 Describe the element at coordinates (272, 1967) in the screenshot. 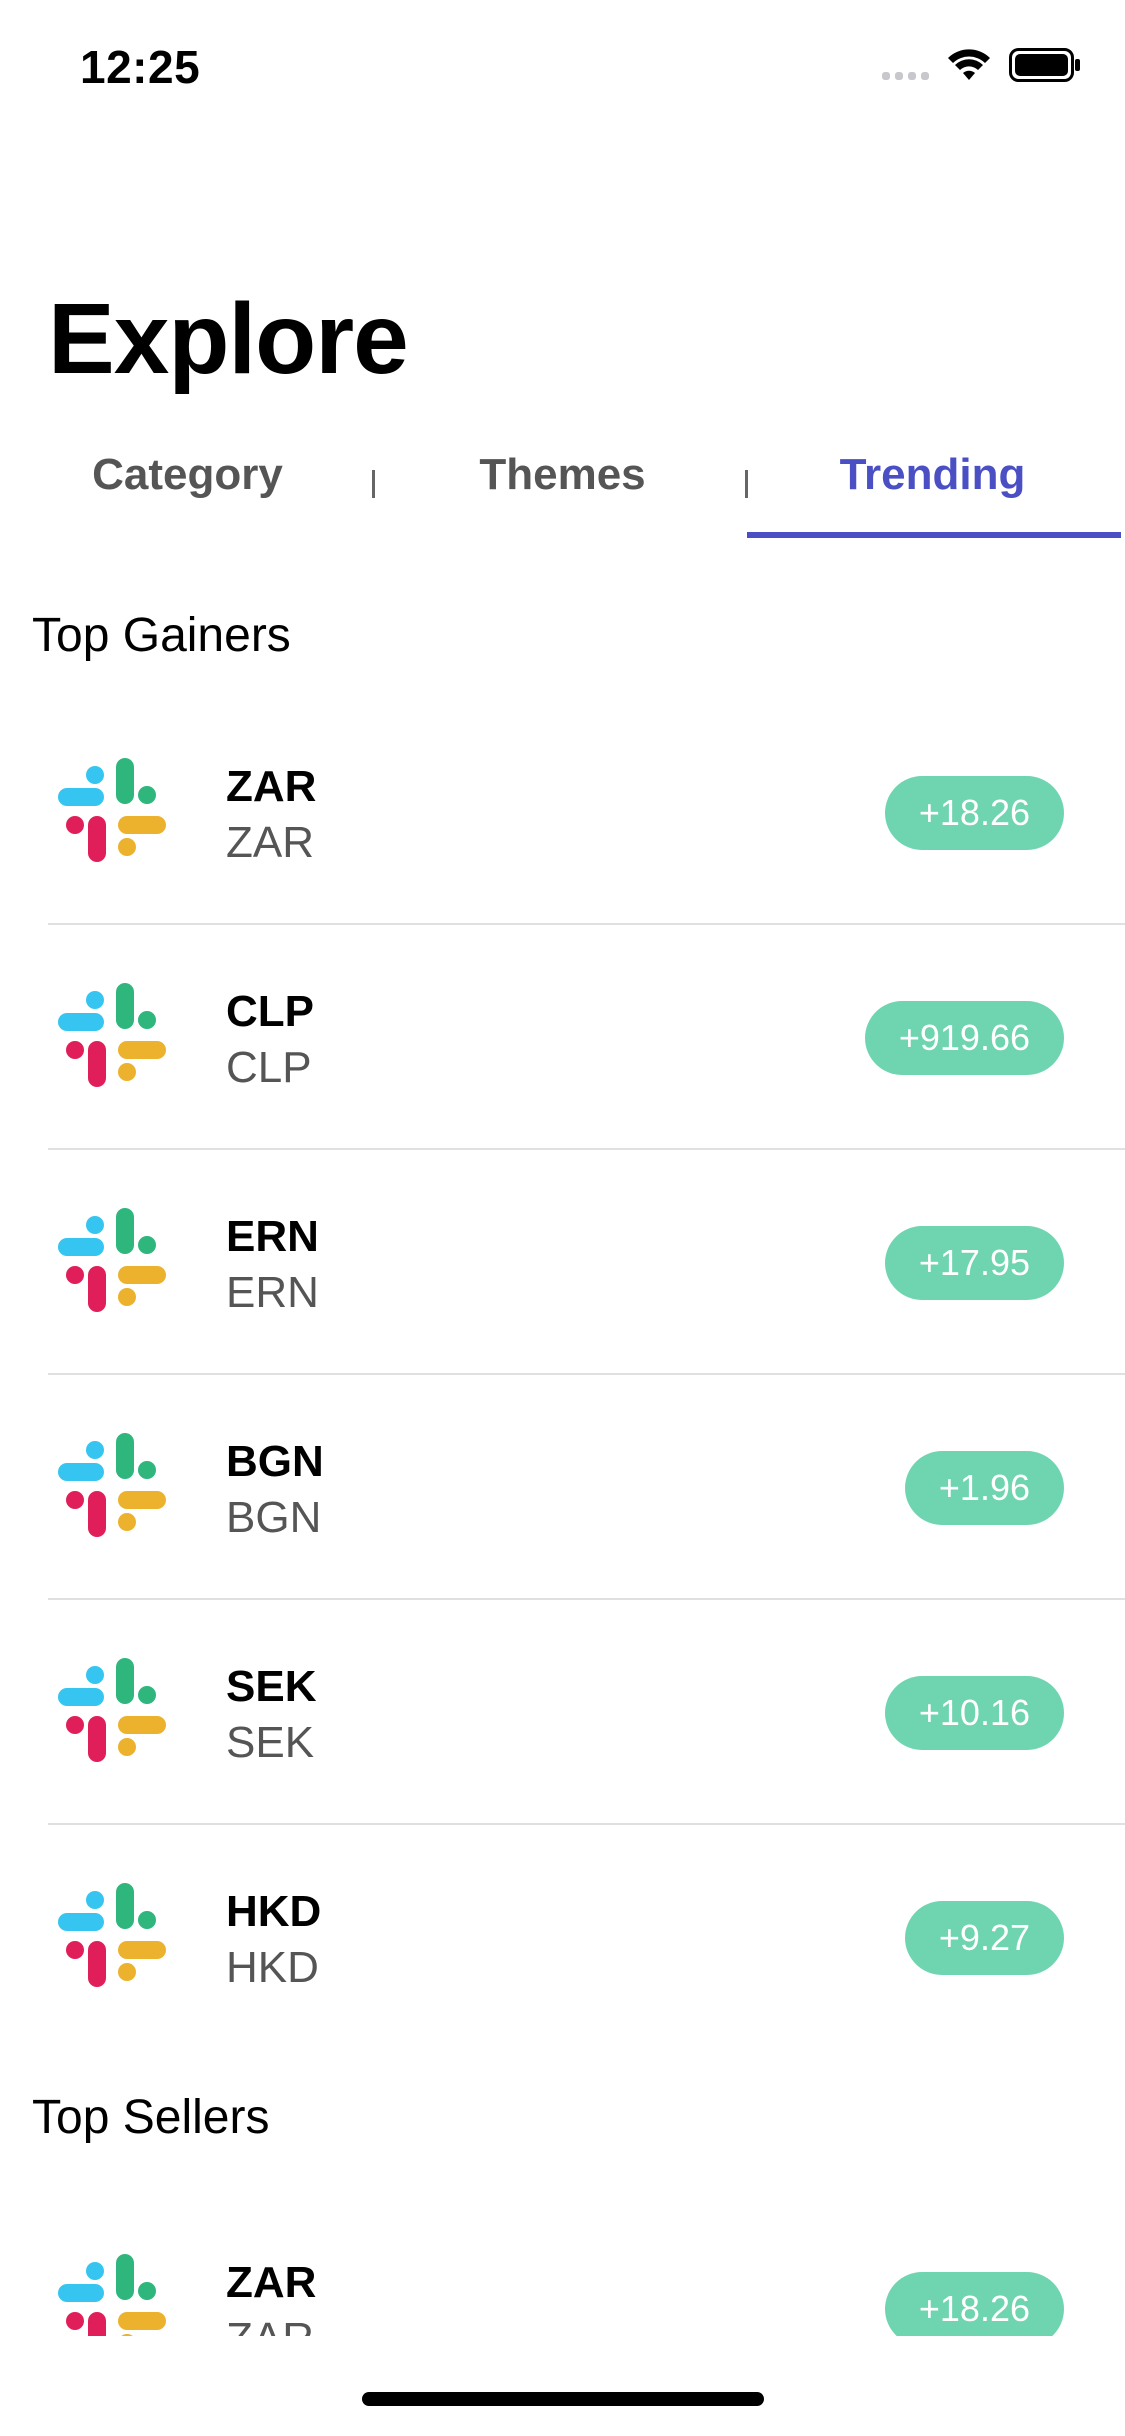

I see `currency-subtitle: HKD` at that location.